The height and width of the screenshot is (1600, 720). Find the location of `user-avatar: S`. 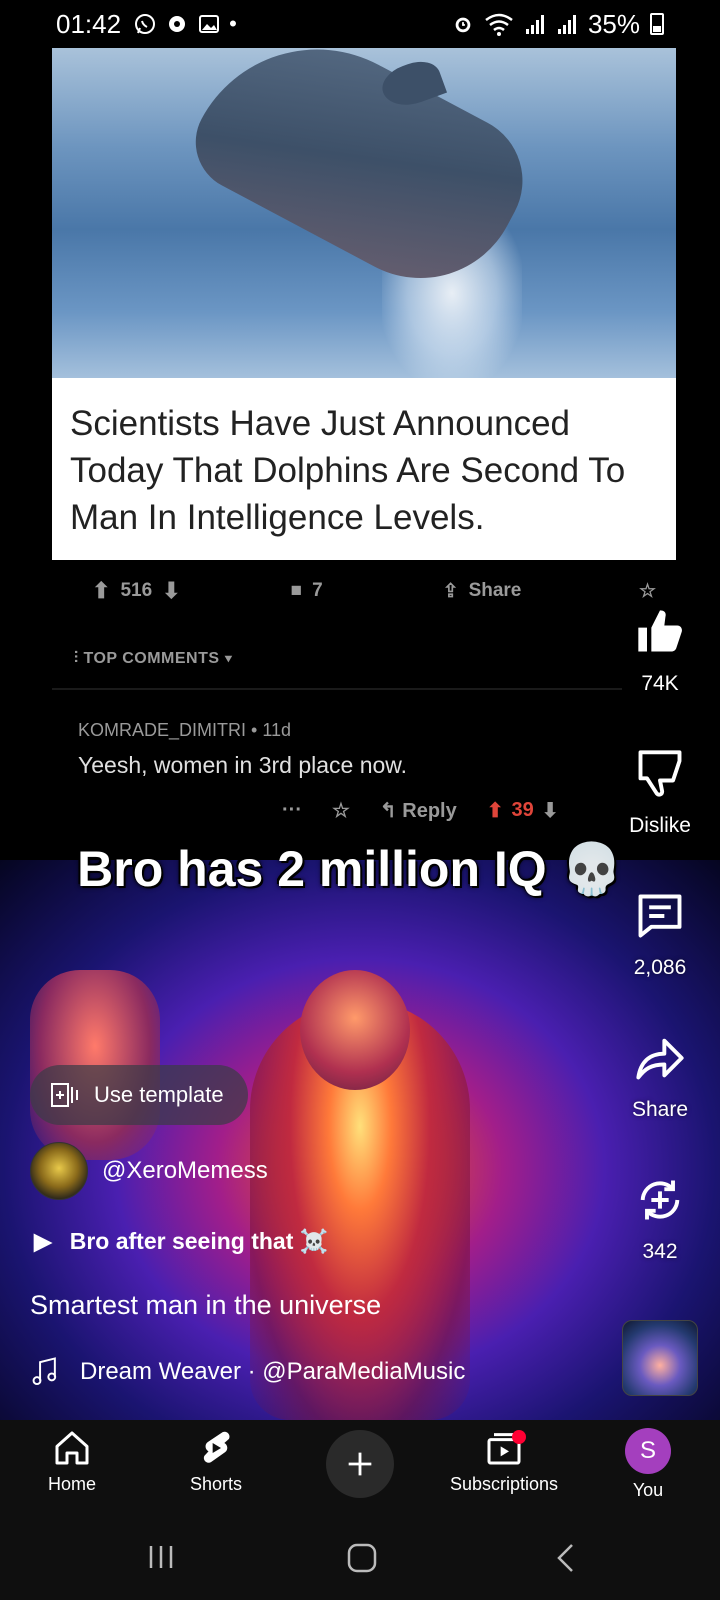

user-avatar: S is located at coordinates (648, 1451).